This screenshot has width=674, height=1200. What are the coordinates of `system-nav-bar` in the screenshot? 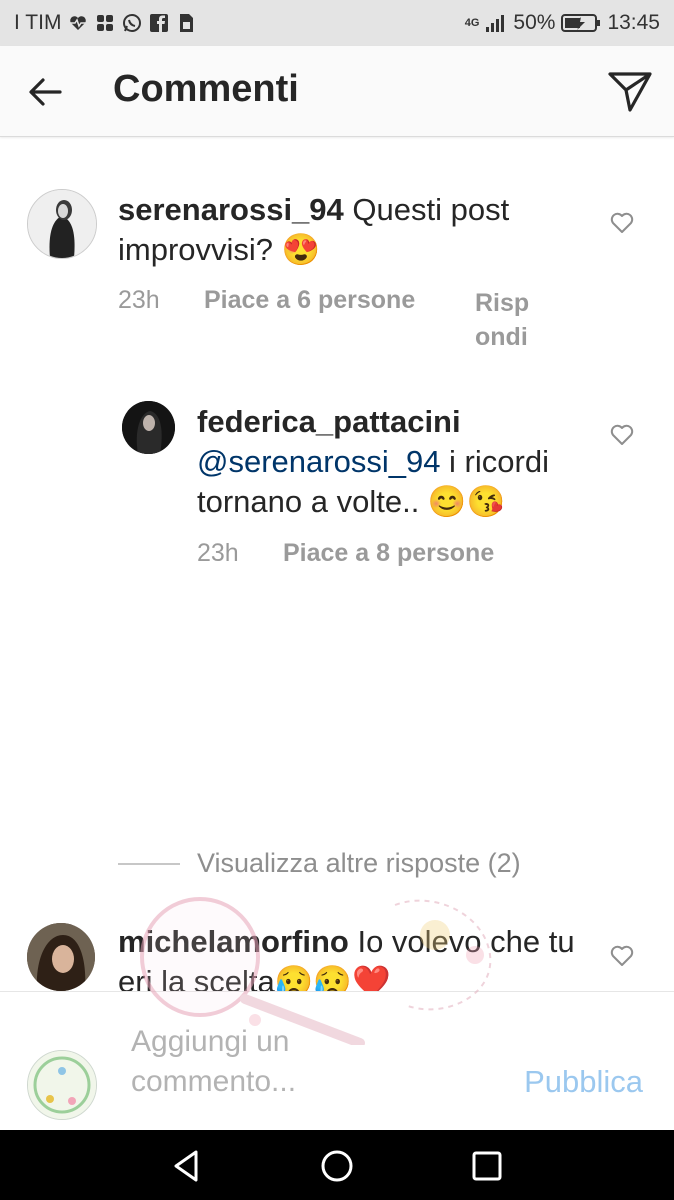 It's located at (337, 1165).